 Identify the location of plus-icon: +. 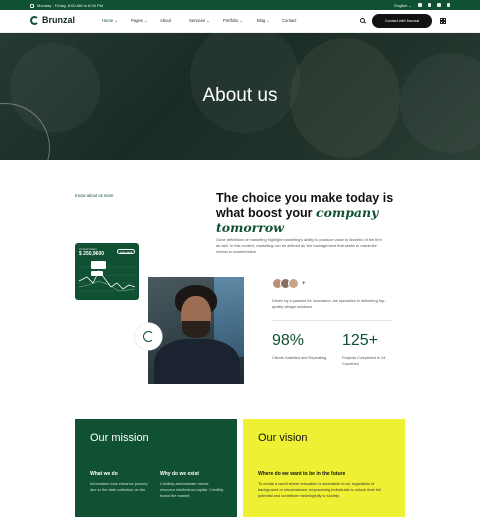
(304, 283).